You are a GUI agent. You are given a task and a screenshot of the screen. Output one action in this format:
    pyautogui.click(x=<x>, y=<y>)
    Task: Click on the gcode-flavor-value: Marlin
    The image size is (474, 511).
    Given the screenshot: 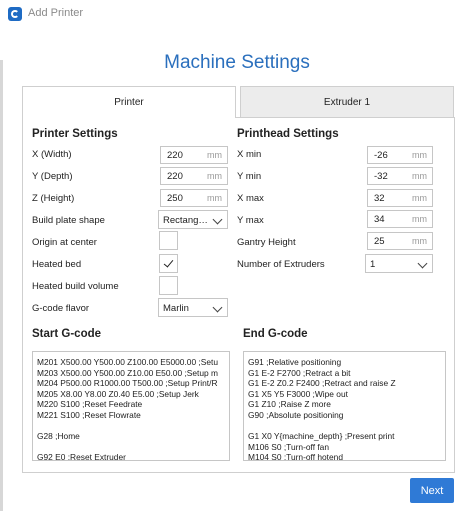 What is the action you would take?
    pyautogui.click(x=176, y=308)
    